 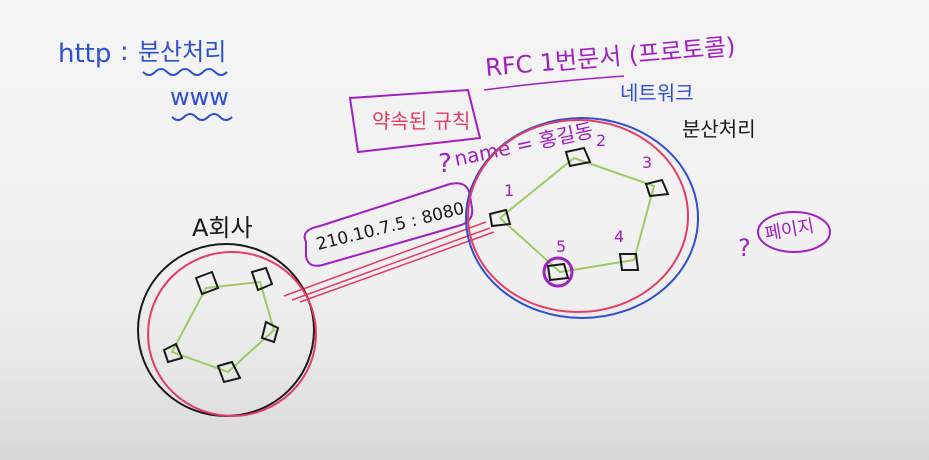 I want to click on promise-label: 약속된 규칙, so click(x=421, y=121).